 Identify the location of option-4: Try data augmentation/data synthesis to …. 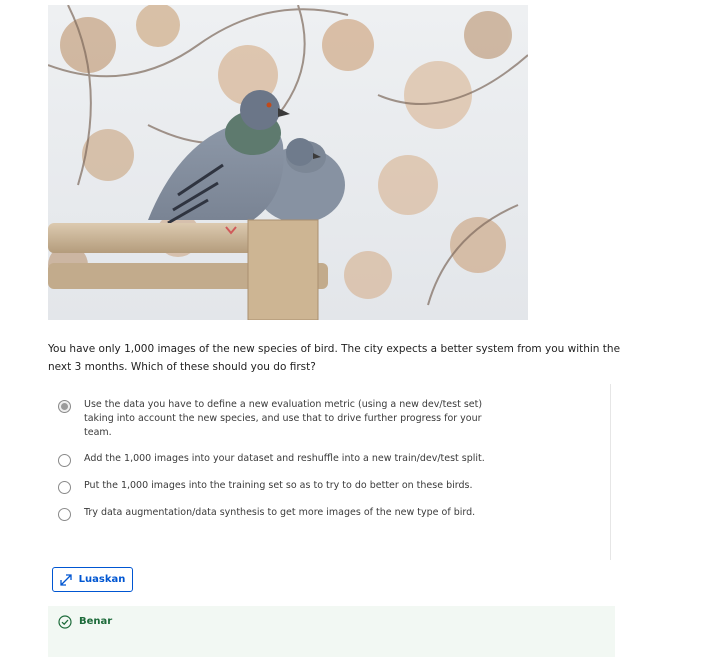
(288, 513).